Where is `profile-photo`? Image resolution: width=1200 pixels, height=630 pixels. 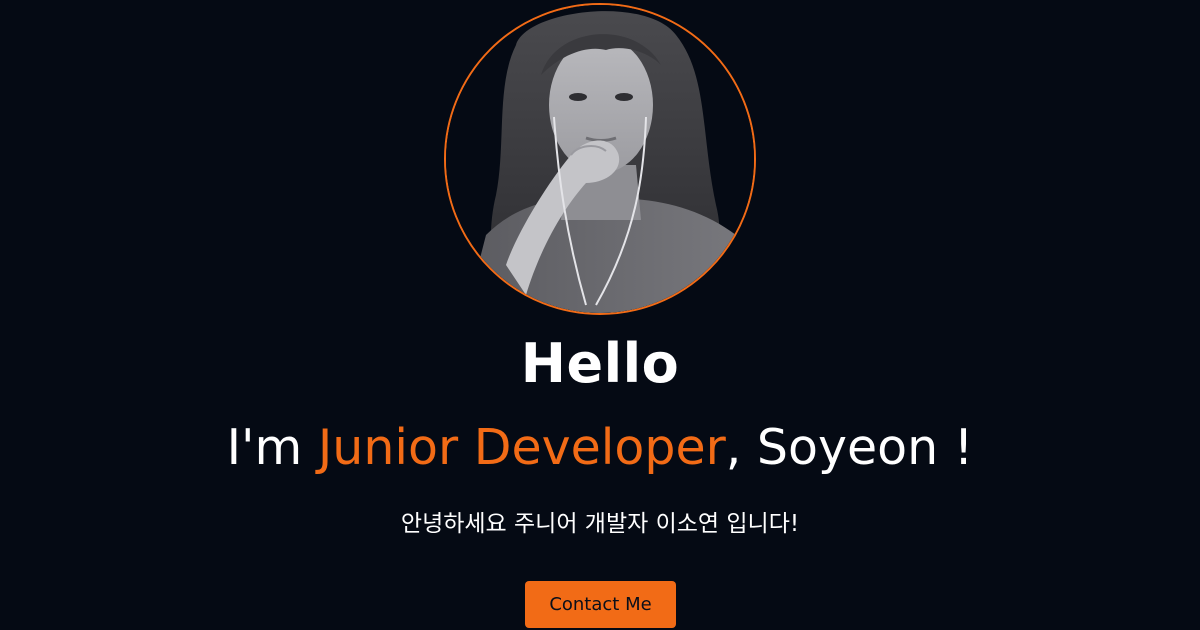
profile-photo is located at coordinates (600, 159).